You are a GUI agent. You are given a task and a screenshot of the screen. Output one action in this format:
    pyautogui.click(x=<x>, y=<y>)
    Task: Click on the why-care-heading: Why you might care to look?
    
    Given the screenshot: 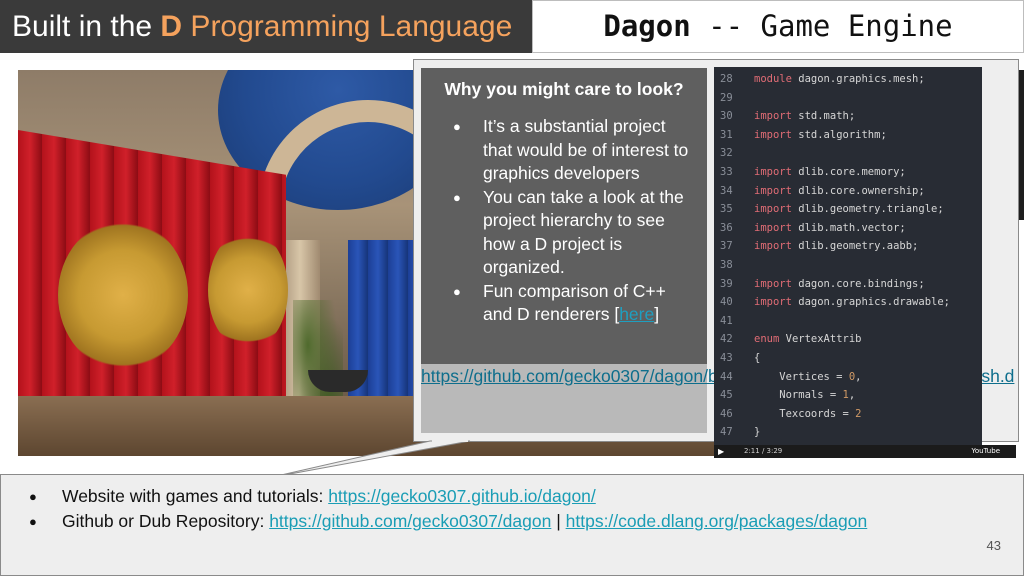 What is the action you would take?
    pyautogui.click(x=564, y=89)
    